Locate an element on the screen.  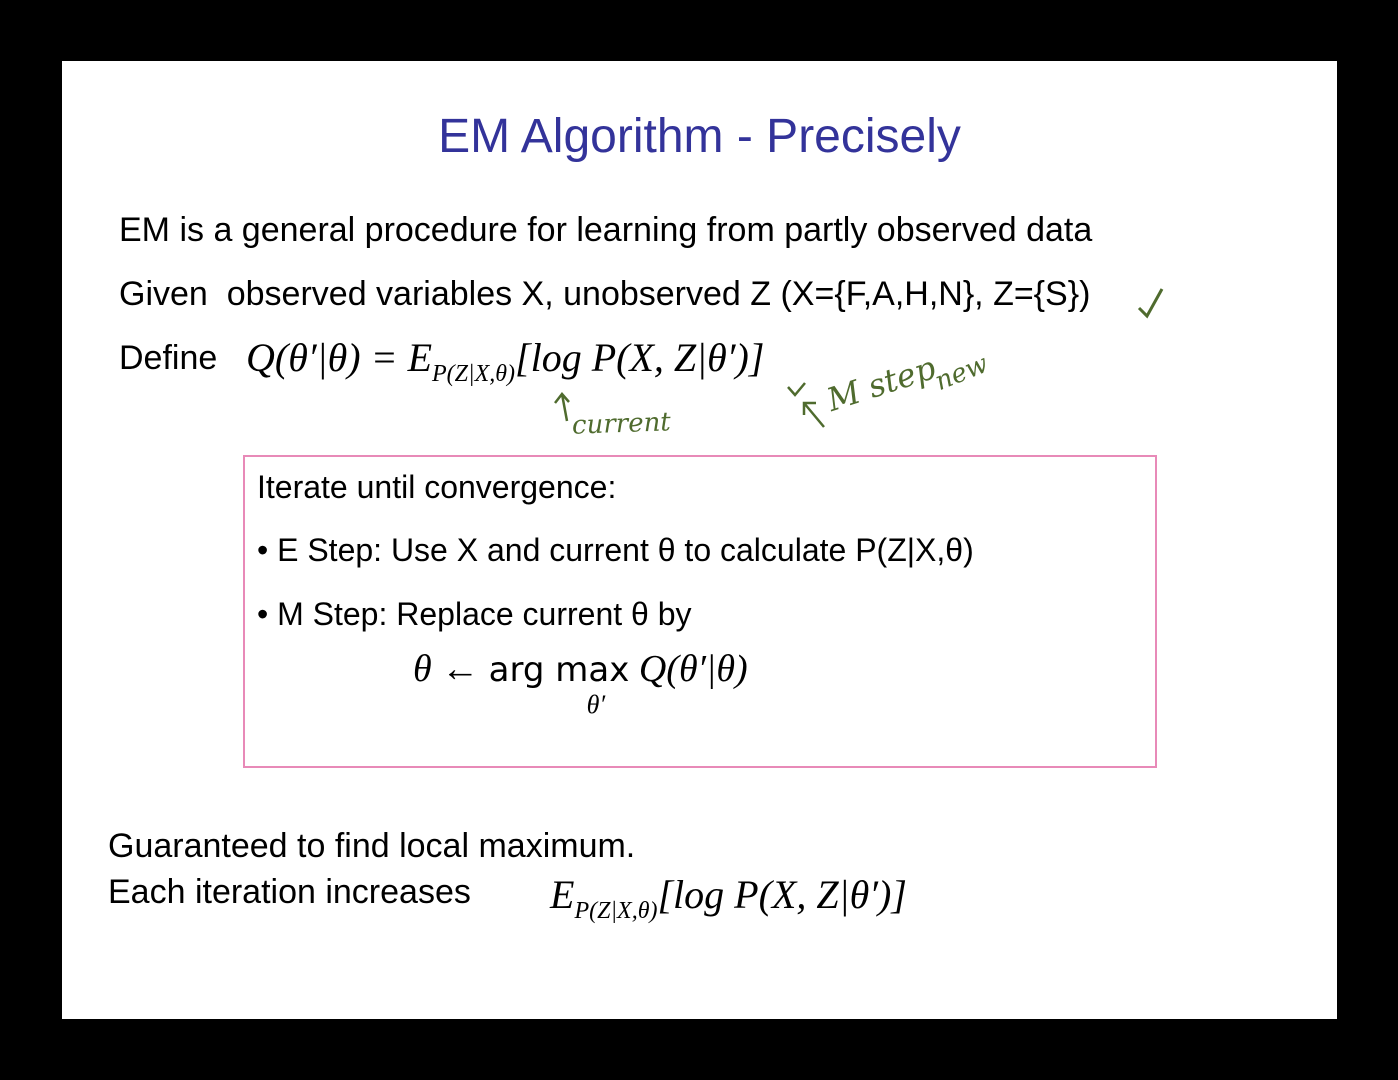
m-step-line: • M Step: Replace current θ by is located at coordinates (474, 614).